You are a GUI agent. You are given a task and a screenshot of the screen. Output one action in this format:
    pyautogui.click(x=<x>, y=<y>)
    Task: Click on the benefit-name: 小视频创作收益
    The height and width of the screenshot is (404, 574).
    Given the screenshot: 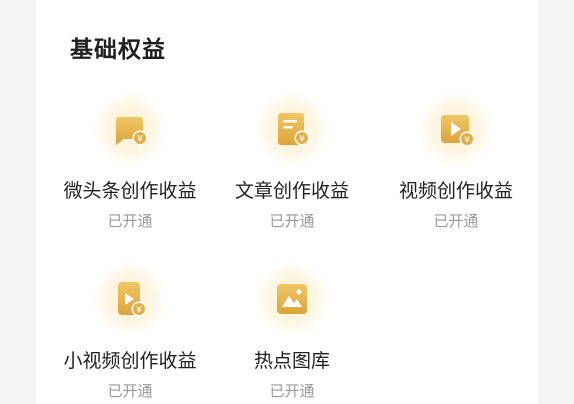 What is the action you would take?
    pyautogui.click(x=130, y=361)
    